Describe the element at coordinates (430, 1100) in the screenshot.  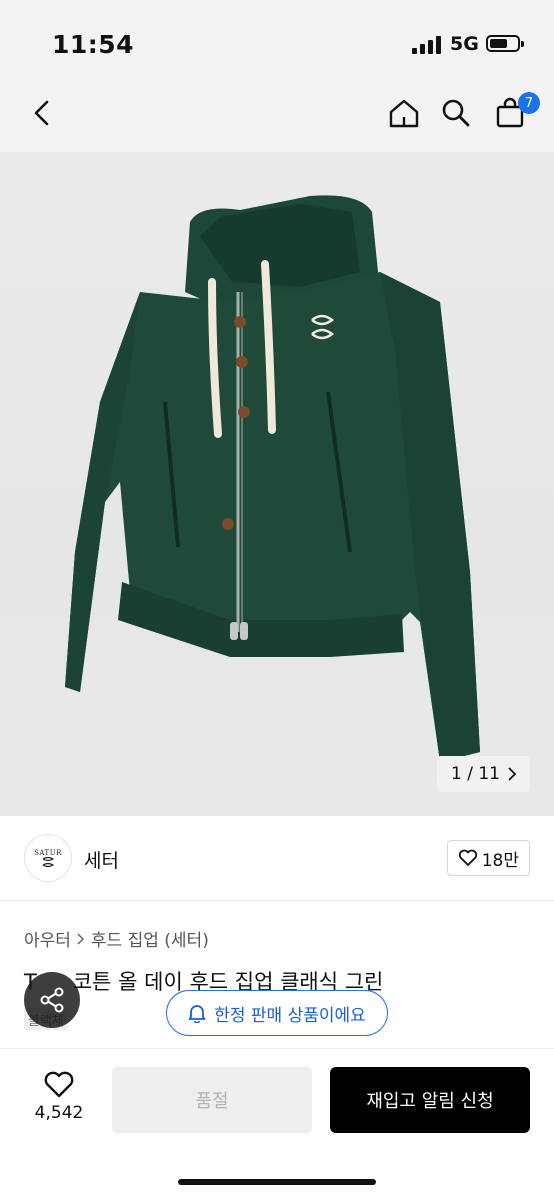
I see `restock-alert-button: 재입고 알림 신청` at that location.